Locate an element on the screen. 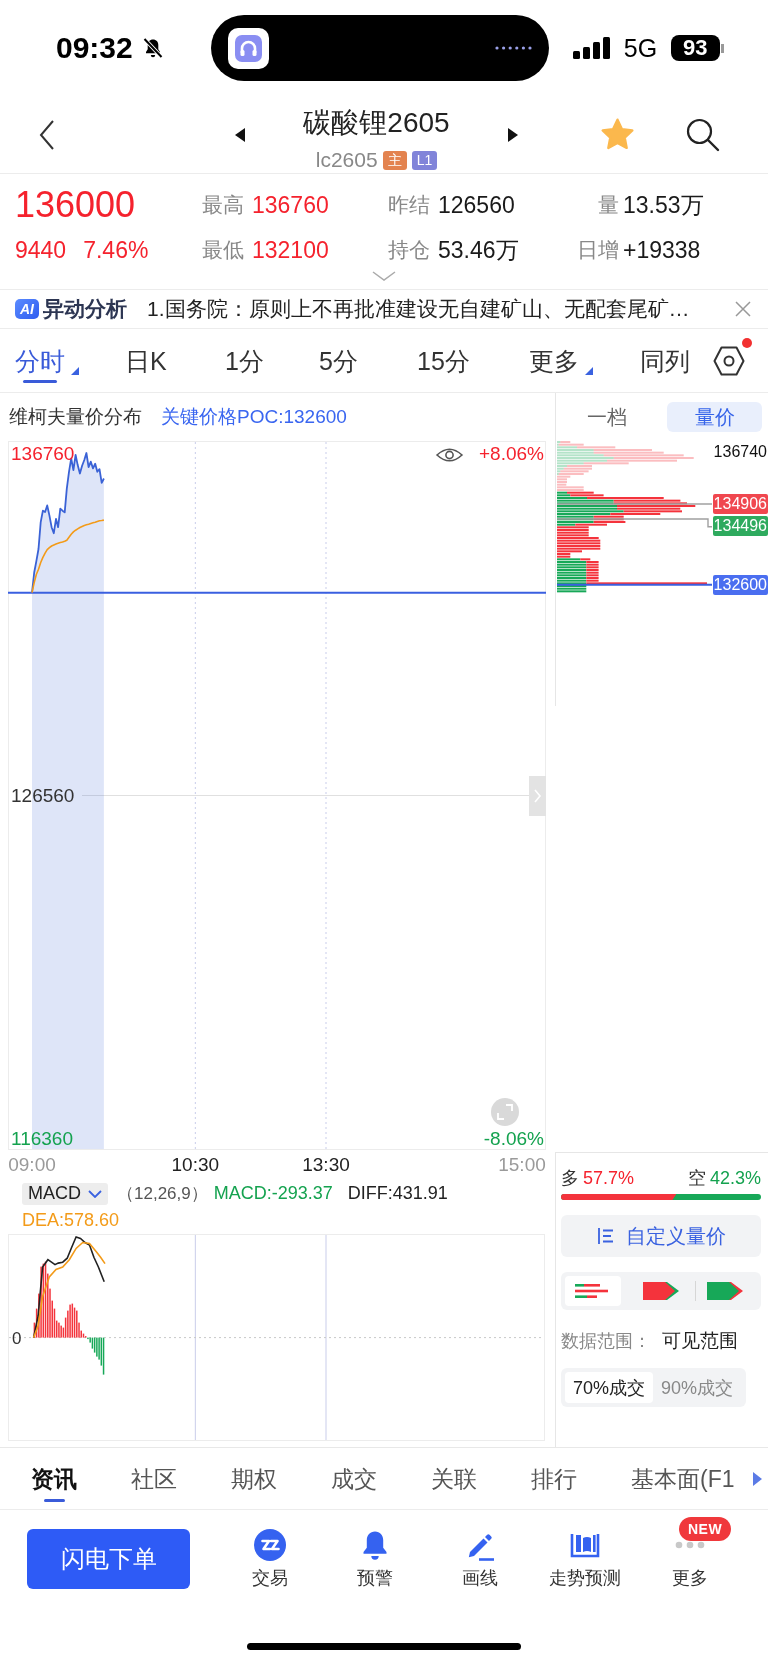  macd-value: MACD:-293.37 is located at coordinates (273, 1193).